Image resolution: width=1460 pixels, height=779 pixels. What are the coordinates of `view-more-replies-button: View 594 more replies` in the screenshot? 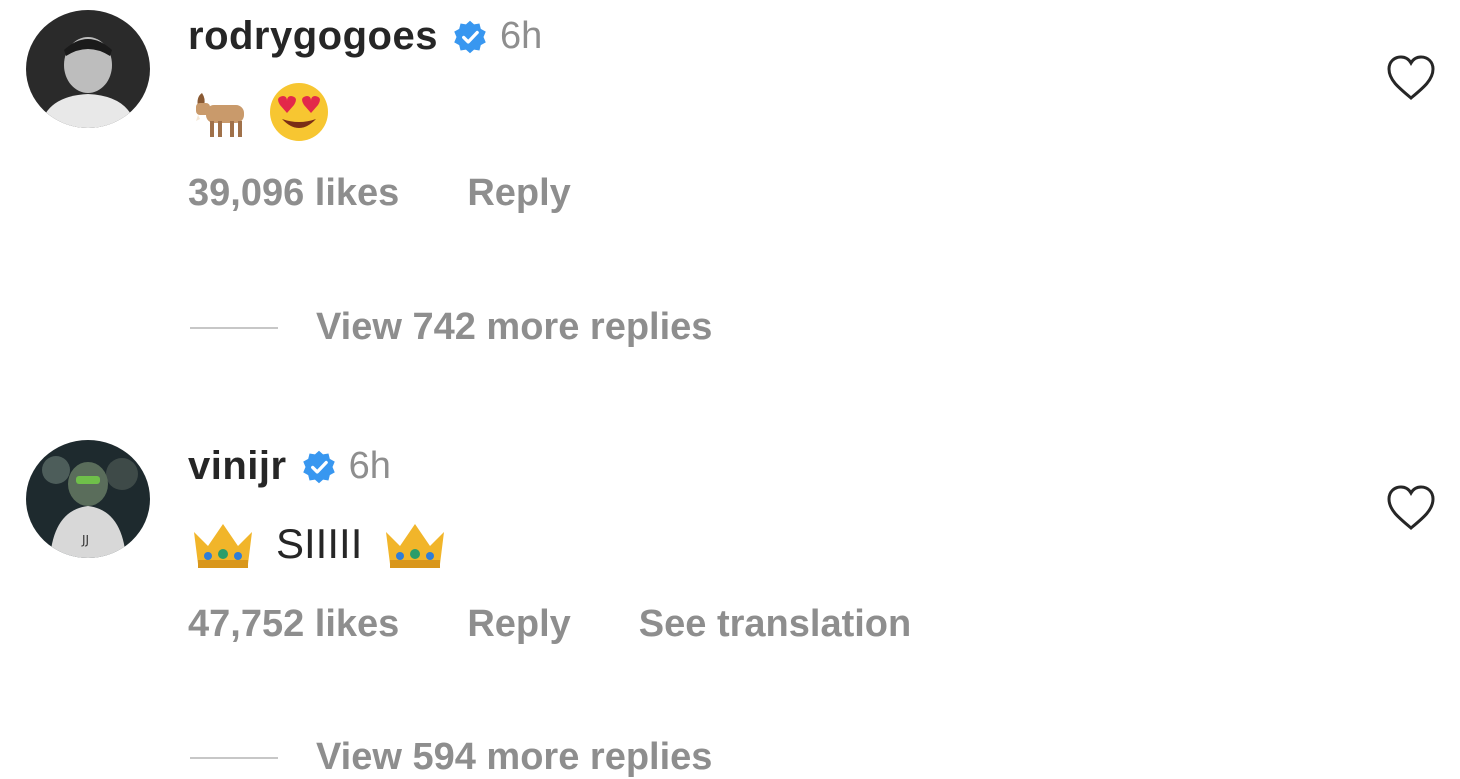 It's located at (451, 757).